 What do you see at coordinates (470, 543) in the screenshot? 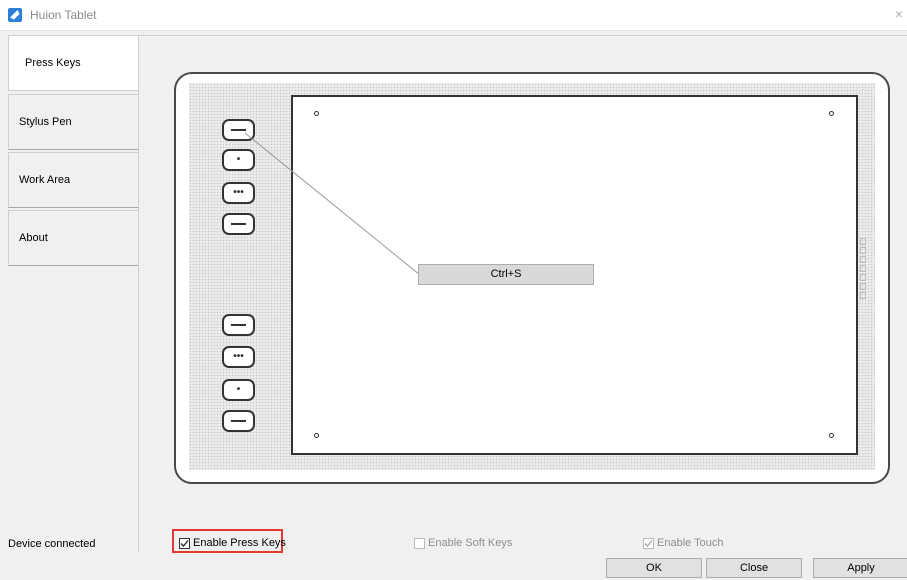
I see `checkbox-label: Enable Soft Keys` at bounding box center [470, 543].